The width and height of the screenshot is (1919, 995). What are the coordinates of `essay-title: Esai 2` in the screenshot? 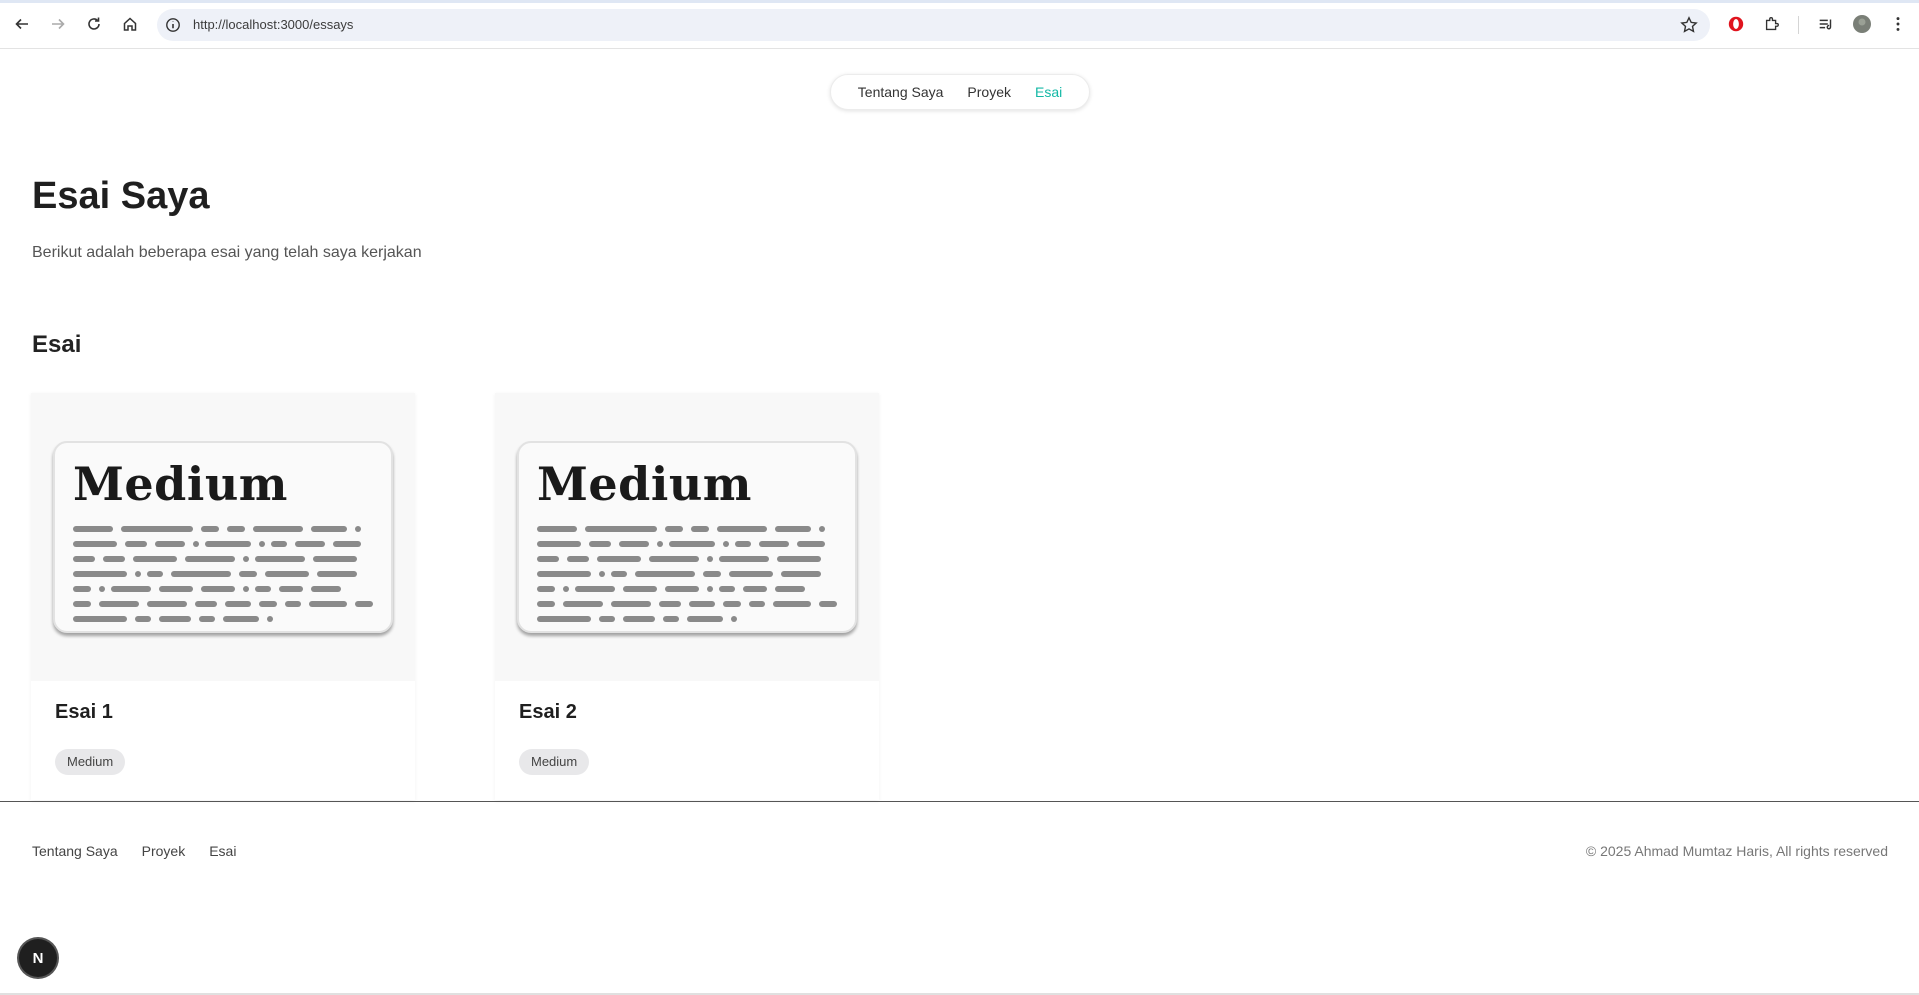 It's located at (548, 712).